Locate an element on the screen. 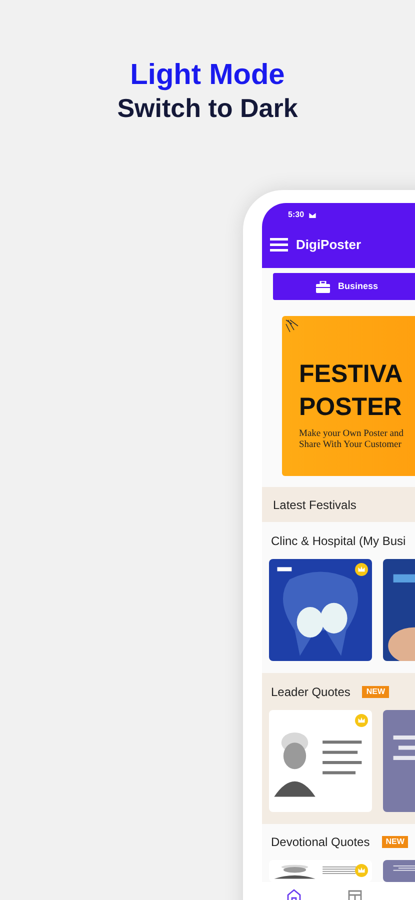  mail-icon is located at coordinates (312, 215).